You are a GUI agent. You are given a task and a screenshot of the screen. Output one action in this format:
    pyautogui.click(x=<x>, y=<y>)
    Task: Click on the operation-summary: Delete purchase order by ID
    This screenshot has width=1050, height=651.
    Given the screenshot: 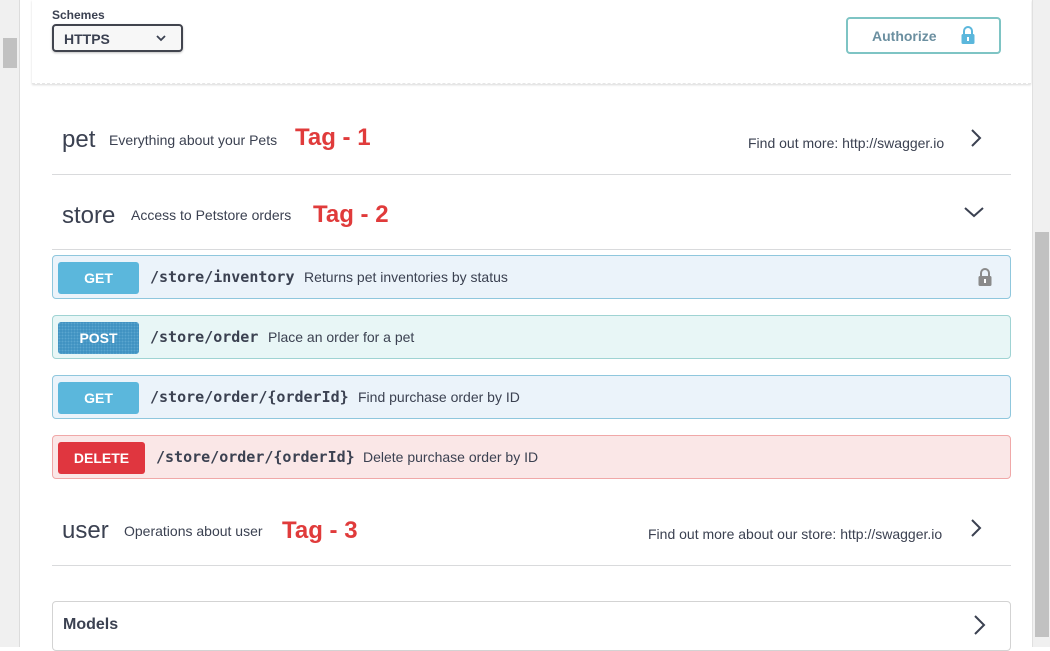 What is the action you would take?
    pyautogui.click(x=451, y=457)
    